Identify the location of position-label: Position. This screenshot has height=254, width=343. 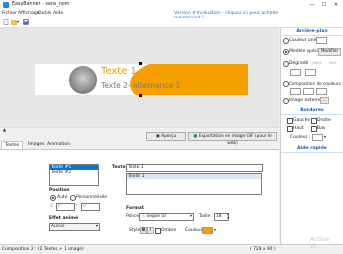
(59, 190).